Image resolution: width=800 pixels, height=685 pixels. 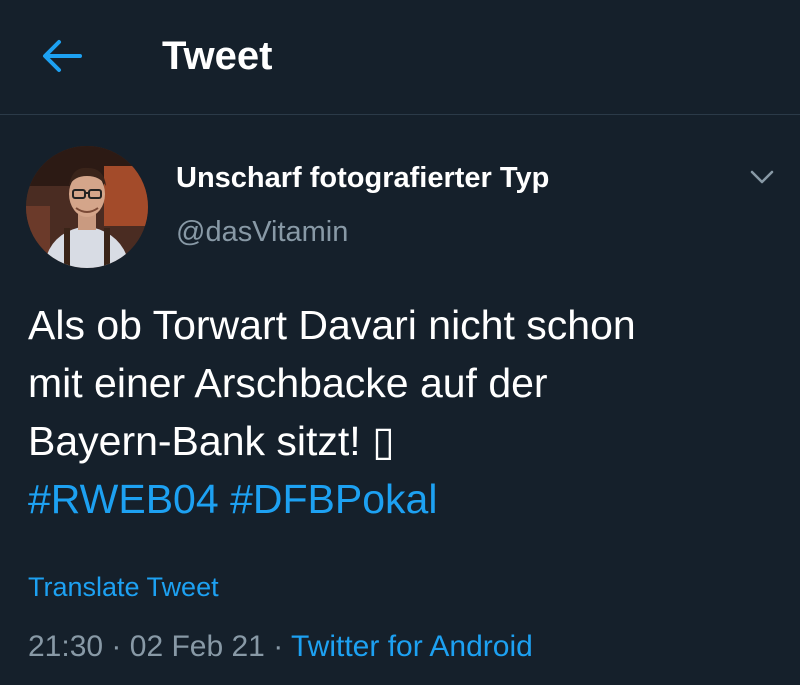 What do you see at coordinates (123, 587) in the screenshot?
I see `translate-tweet-link: Translate Tweet` at bounding box center [123, 587].